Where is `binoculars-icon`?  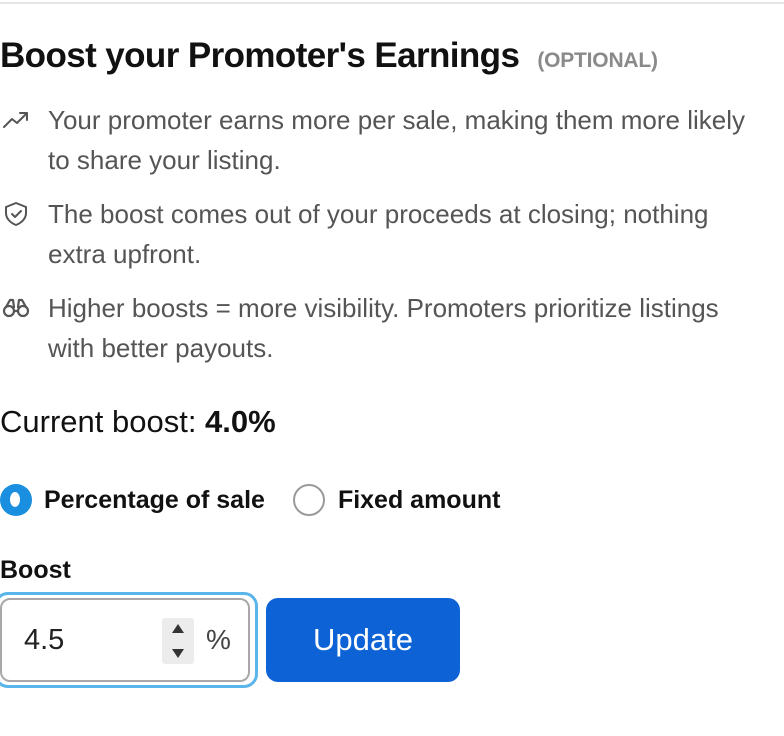 binoculars-icon is located at coordinates (16, 308).